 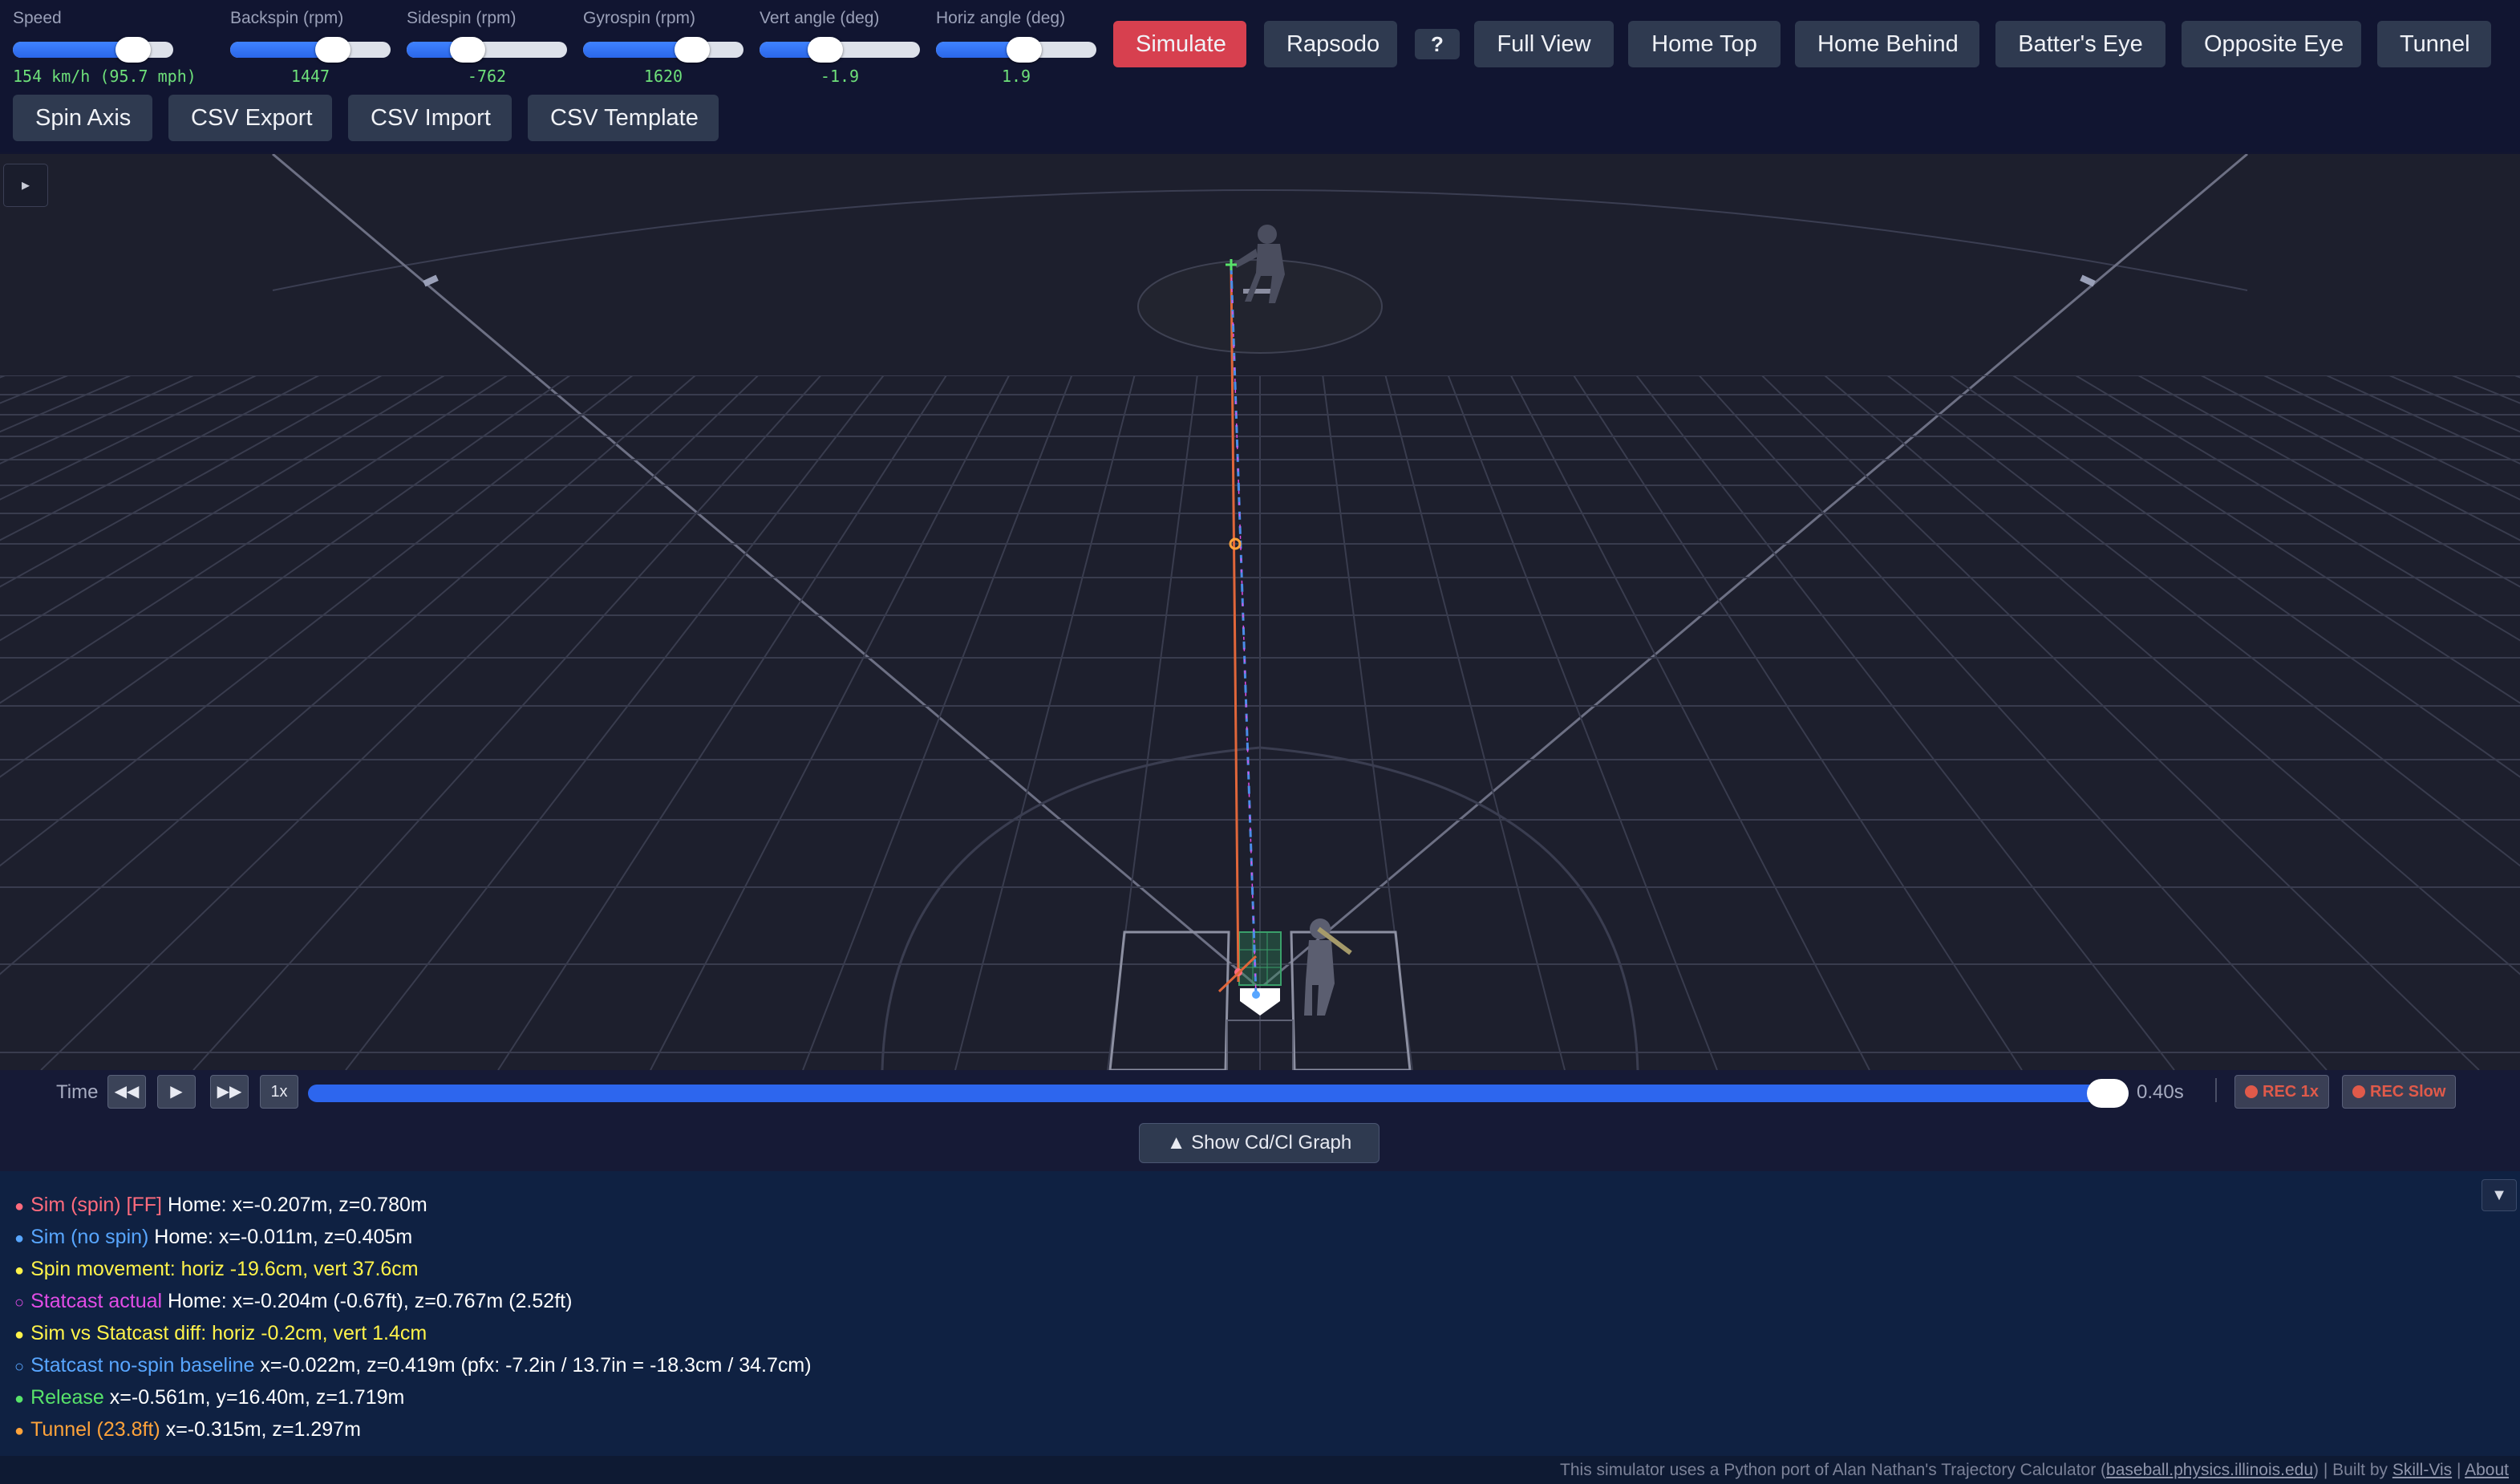 I want to click on time-slider, so click(x=1218, y=1093).